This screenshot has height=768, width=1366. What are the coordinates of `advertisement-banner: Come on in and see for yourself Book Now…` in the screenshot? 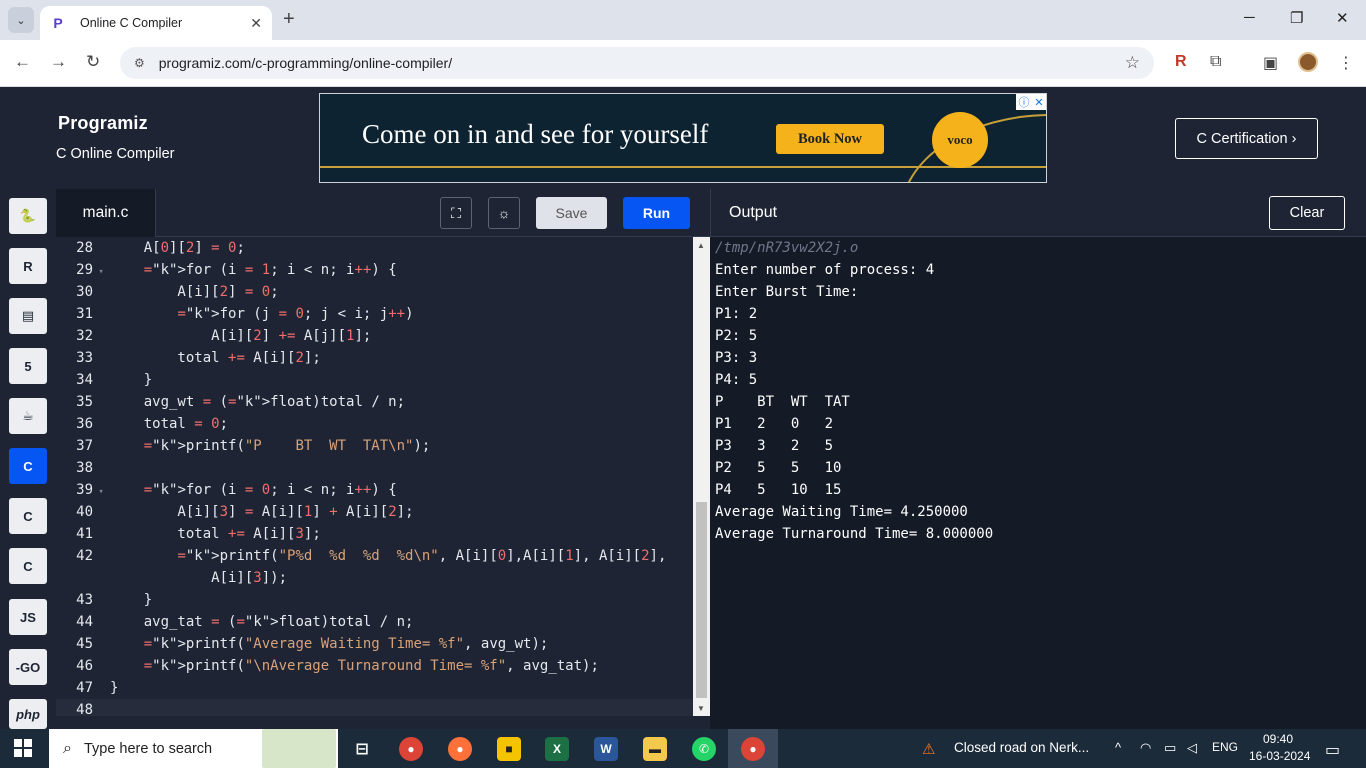 It's located at (683, 138).